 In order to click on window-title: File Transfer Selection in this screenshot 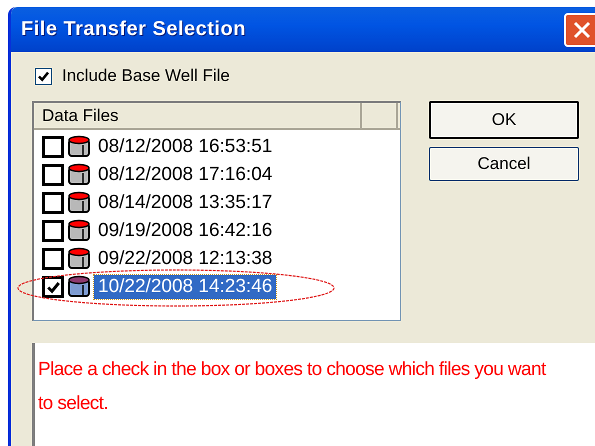, I will do `click(133, 29)`.